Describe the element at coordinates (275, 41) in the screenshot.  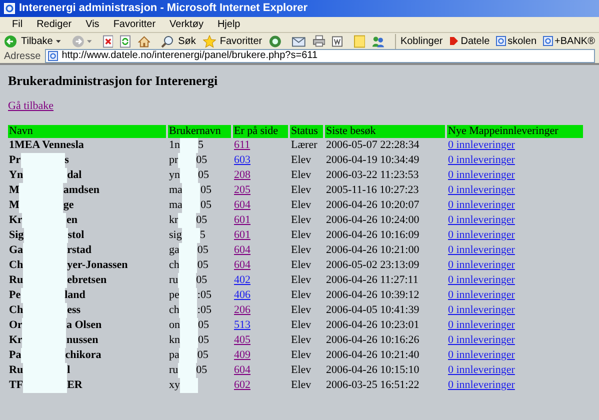
I see `globe-icon` at that location.